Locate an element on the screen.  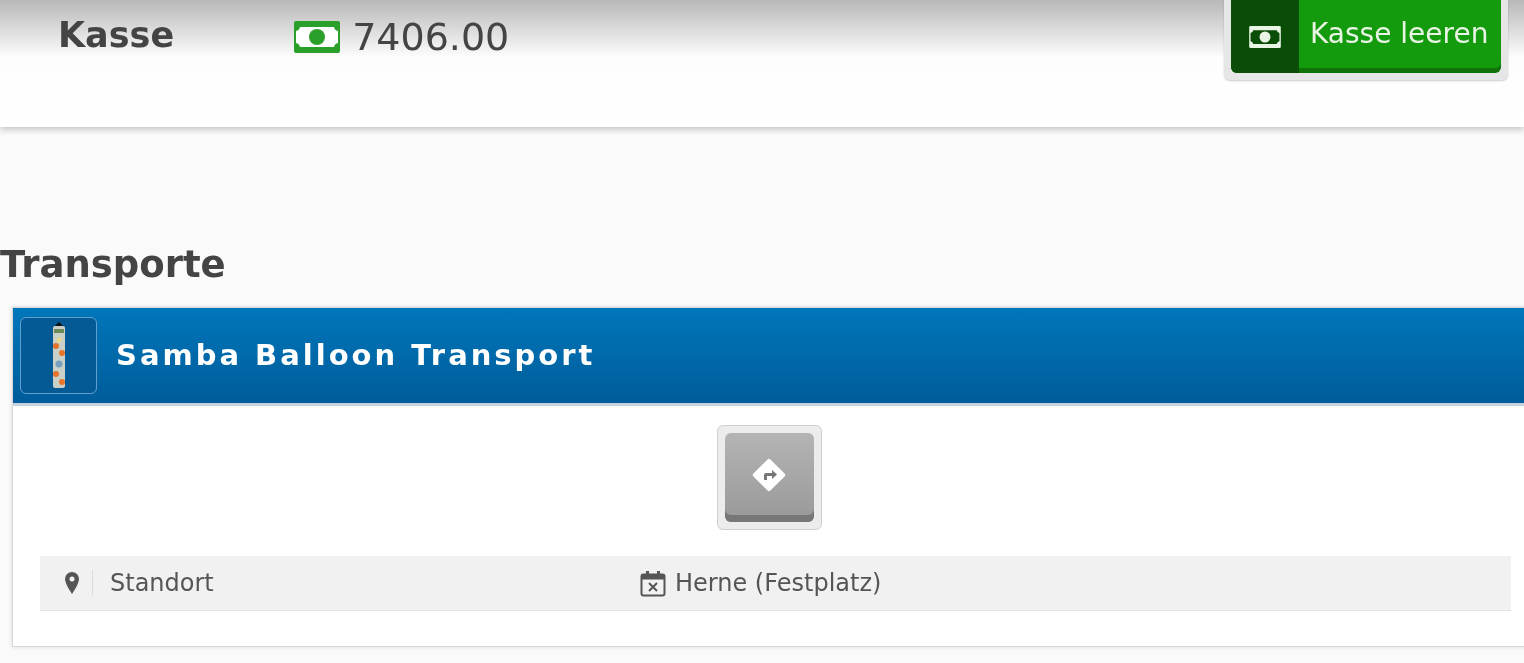
route-button is located at coordinates (769, 477).